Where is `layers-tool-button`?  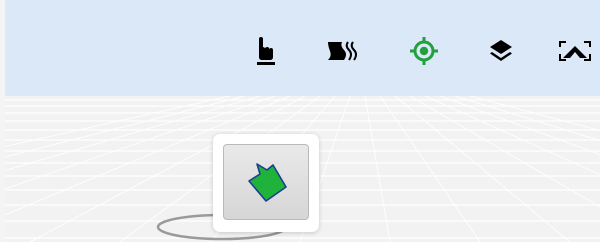 layers-tool-button is located at coordinates (501, 51).